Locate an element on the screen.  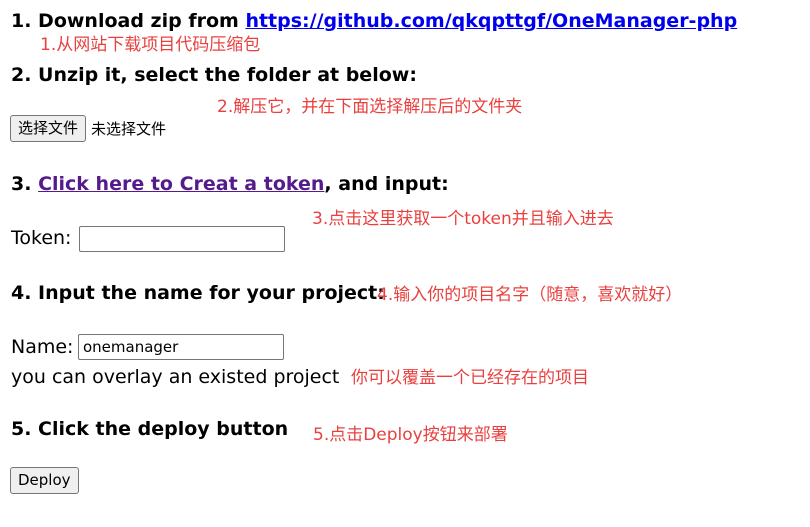
project-name-input is located at coordinates (181, 347).